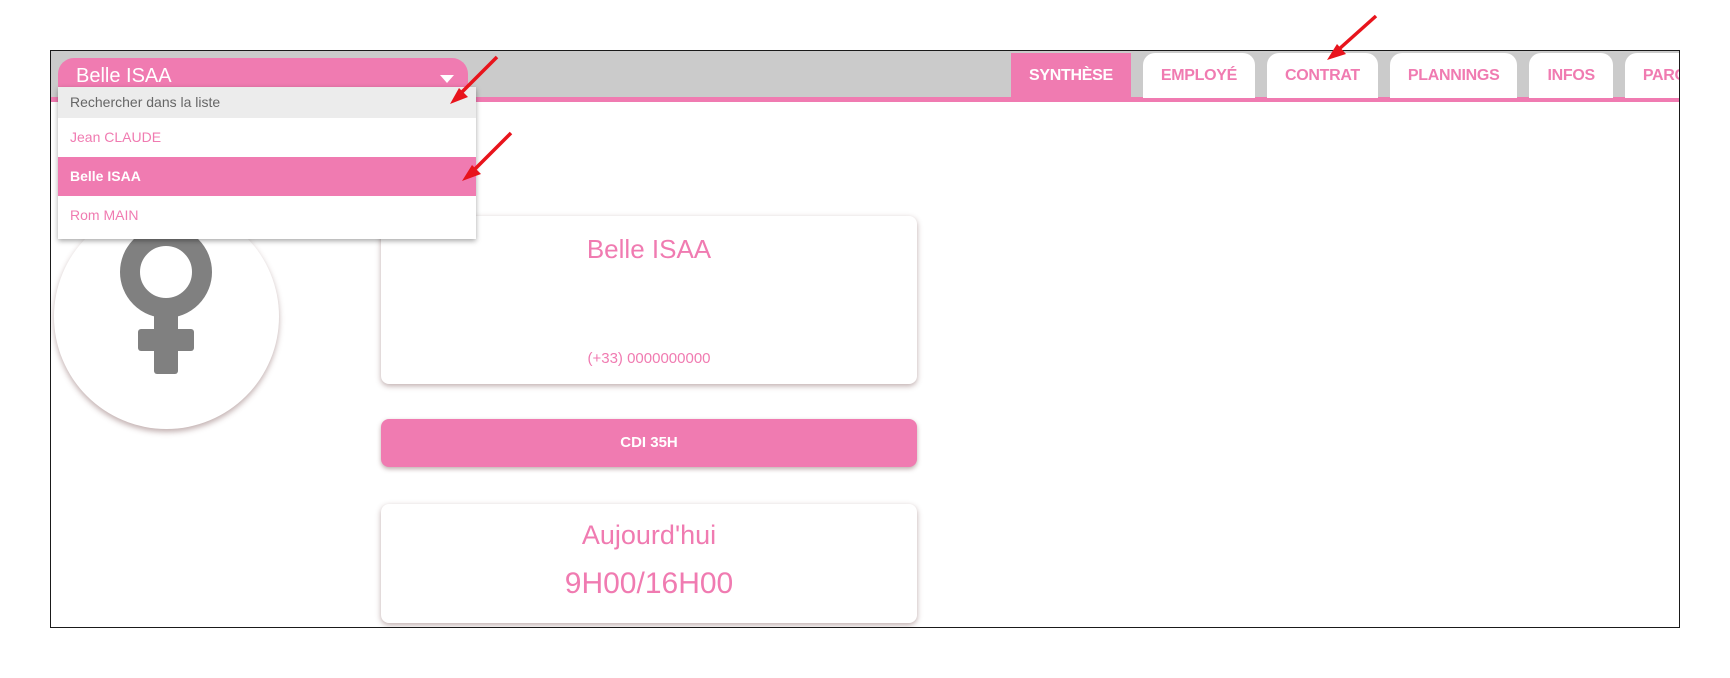  Describe the element at coordinates (447, 79) in the screenshot. I see `chevron-down-icon` at that location.